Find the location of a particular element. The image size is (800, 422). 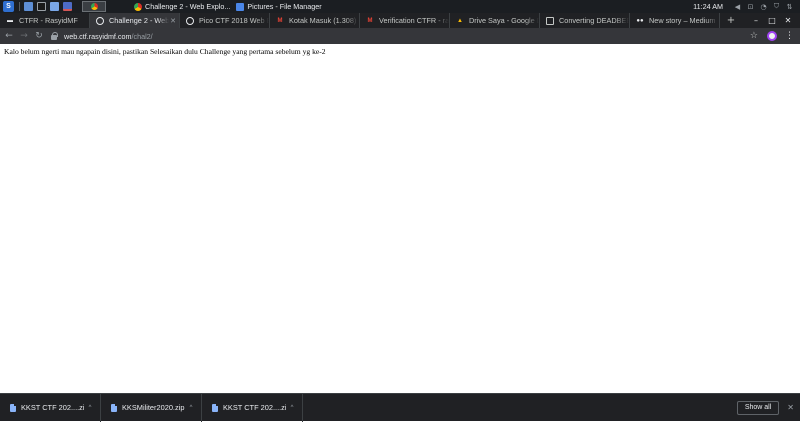

folder-icon is located at coordinates (54, 6).